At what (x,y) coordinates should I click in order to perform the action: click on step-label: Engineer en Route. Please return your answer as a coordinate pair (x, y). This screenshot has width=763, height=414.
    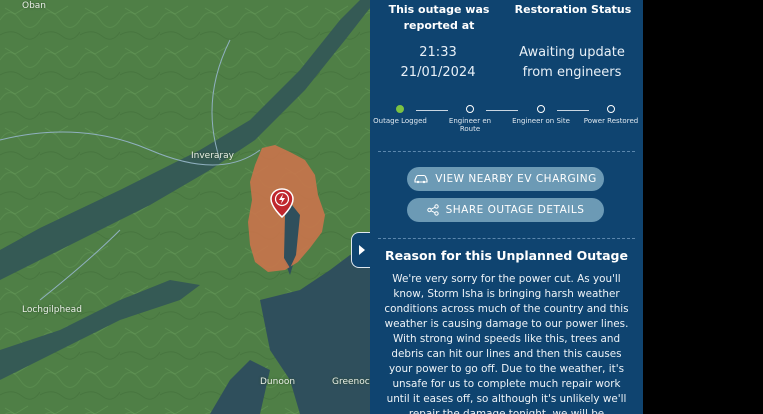
    Looking at the image, I should click on (470, 125).